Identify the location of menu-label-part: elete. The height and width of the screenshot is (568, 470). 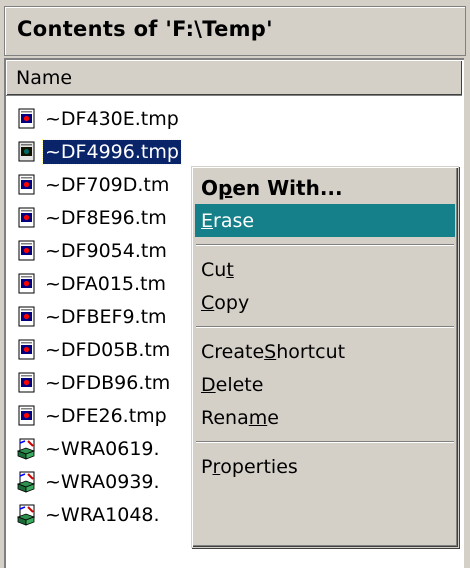
(239, 384).